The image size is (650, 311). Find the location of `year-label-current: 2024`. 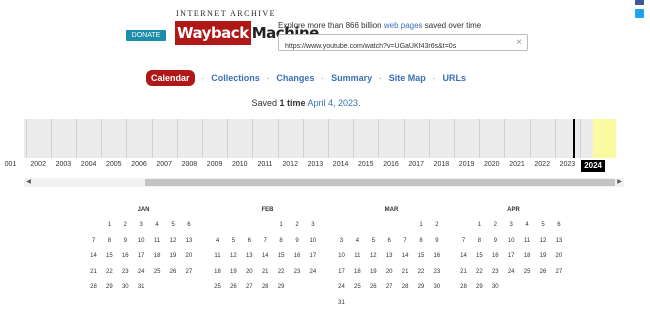

year-label-current: 2024 is located at coordinates (593, 166).